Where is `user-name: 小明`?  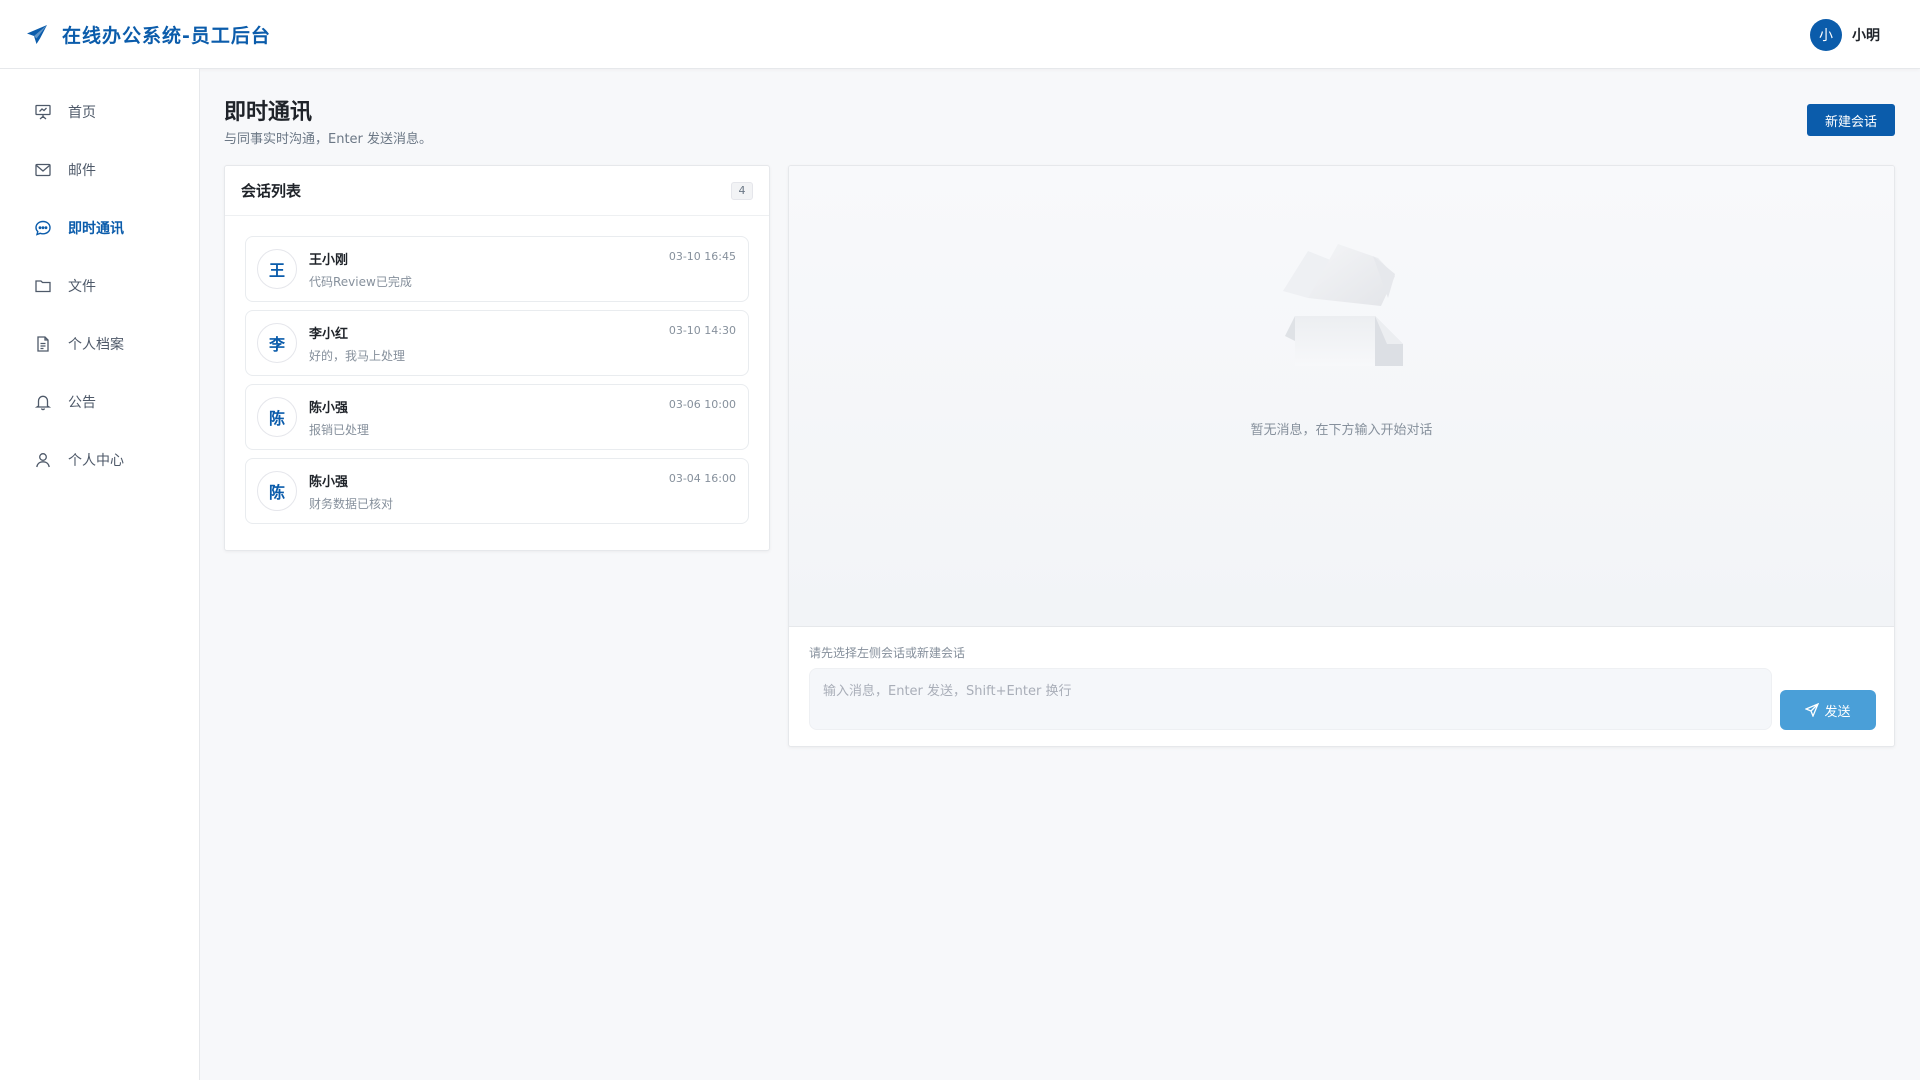
user-name: 小明 is located at coordinates (1866, 35).